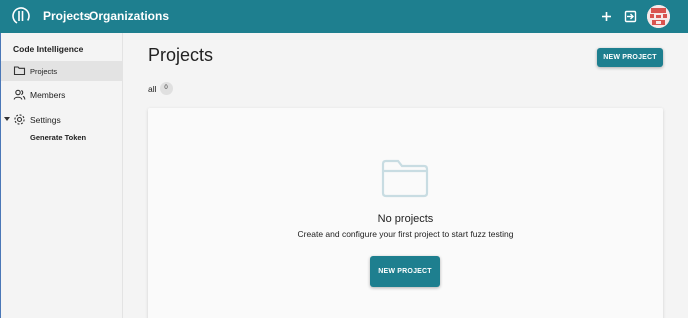 The image size is (688, 318). Describe the element at coordinates (152, 88) in the screenshot. I see `filter-label: all` at that location.